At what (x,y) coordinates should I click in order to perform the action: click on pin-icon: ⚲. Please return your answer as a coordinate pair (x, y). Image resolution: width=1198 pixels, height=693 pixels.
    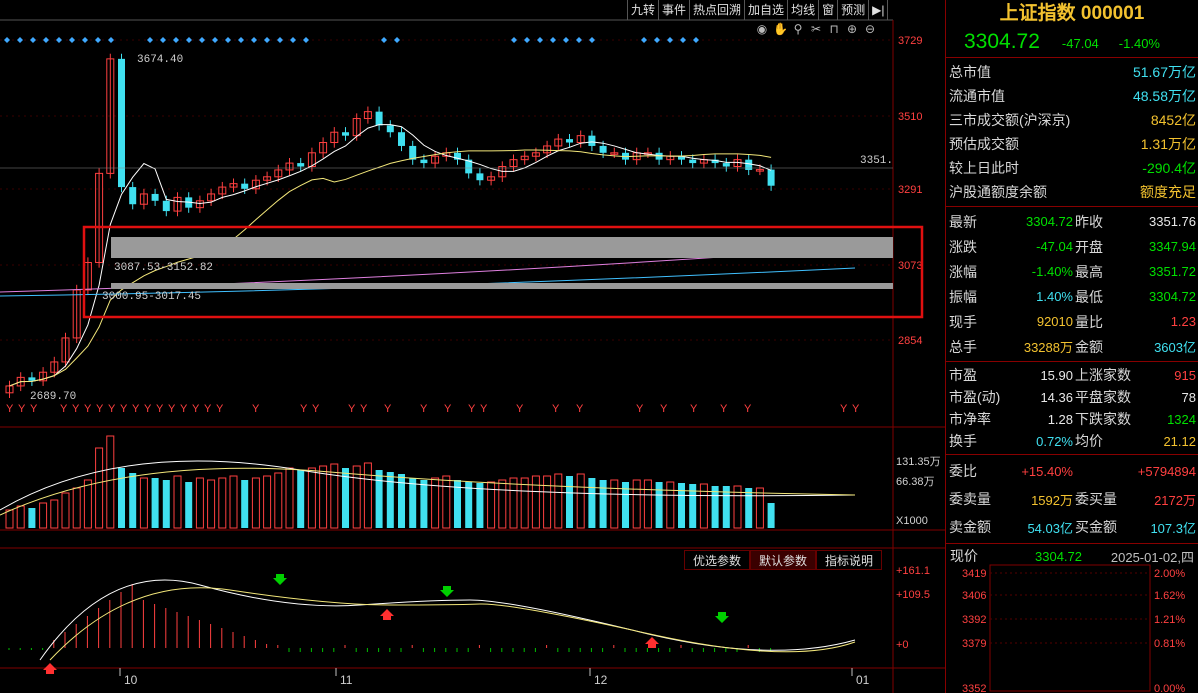
    Looking at the image, I should click on (798, 29).